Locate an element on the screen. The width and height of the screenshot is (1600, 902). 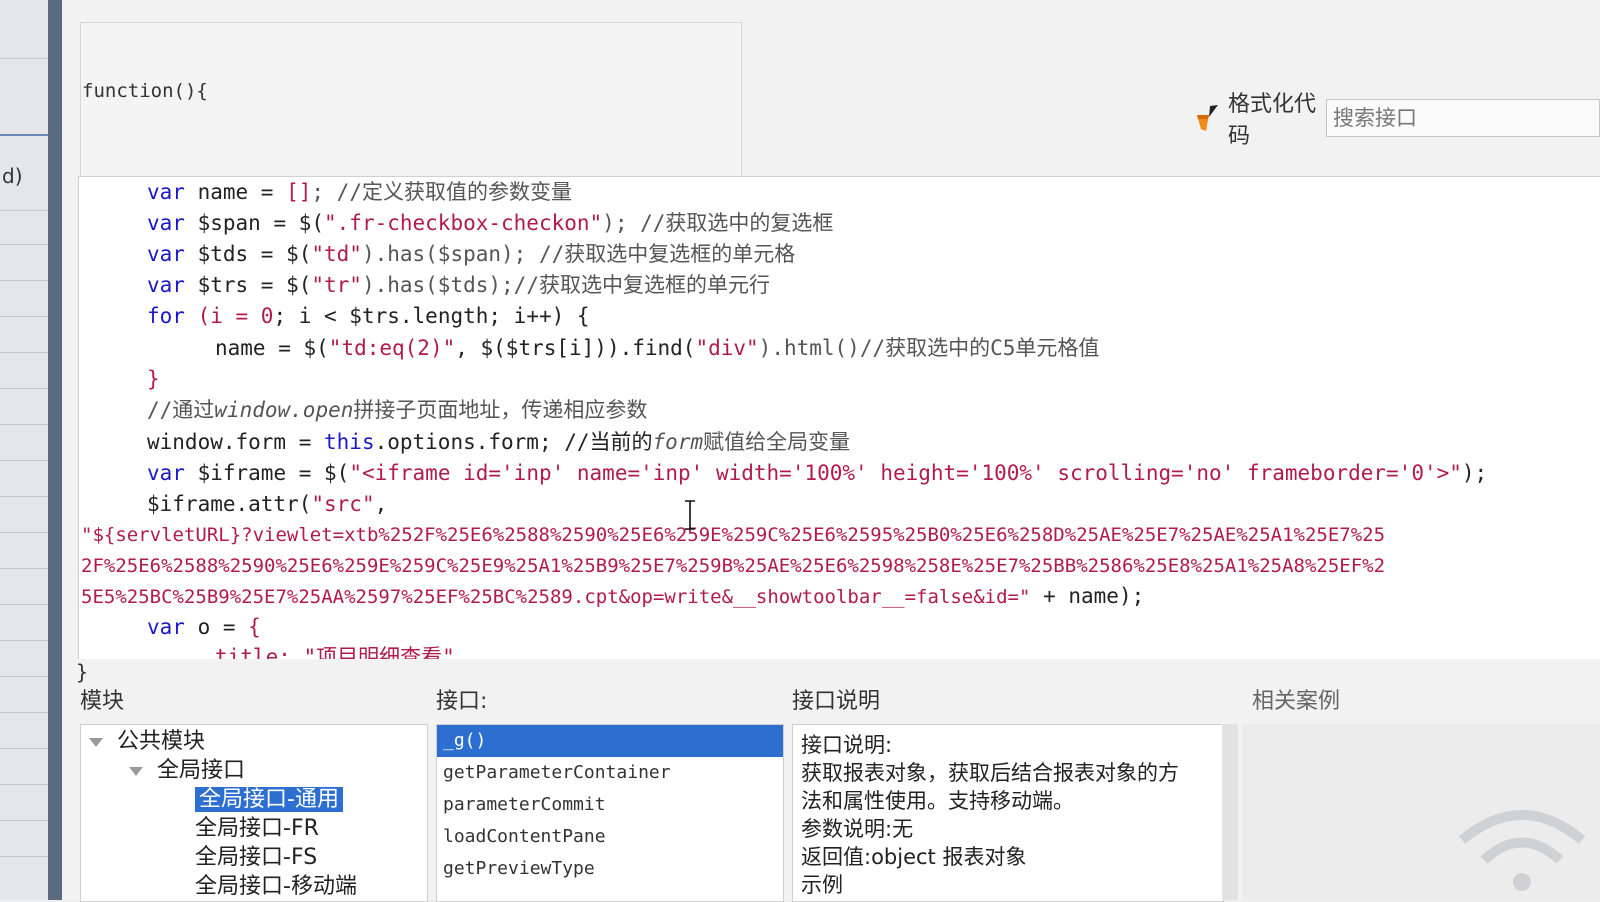
code-line: for (i = 0; i < $trs.length; i++) { is located at coordinates (368, 316).